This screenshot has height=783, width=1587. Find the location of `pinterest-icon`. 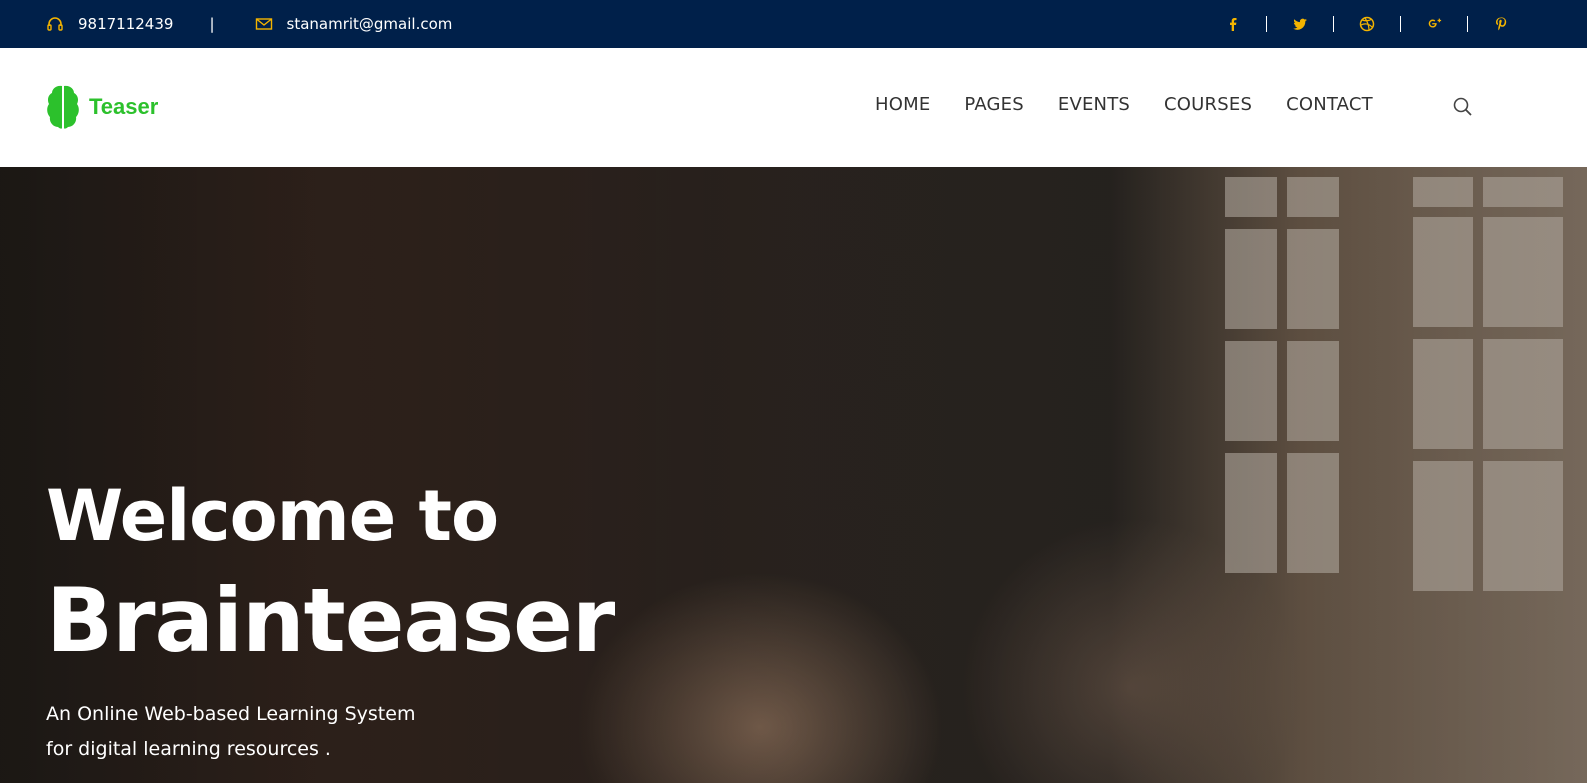

pinterest-icon is located at coordinates (1501, 24).